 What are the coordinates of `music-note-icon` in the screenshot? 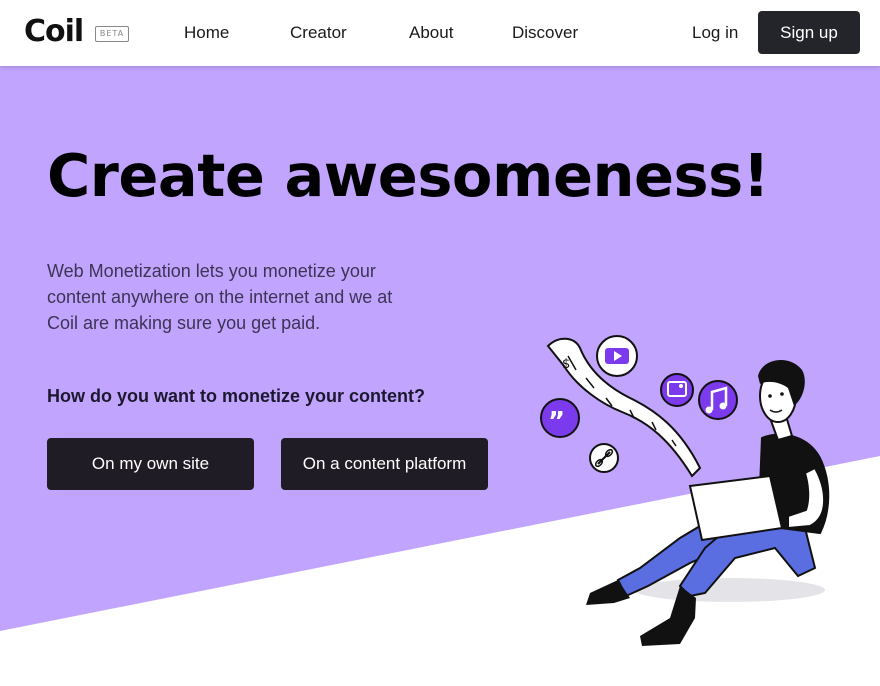 It's located at (718, 400).